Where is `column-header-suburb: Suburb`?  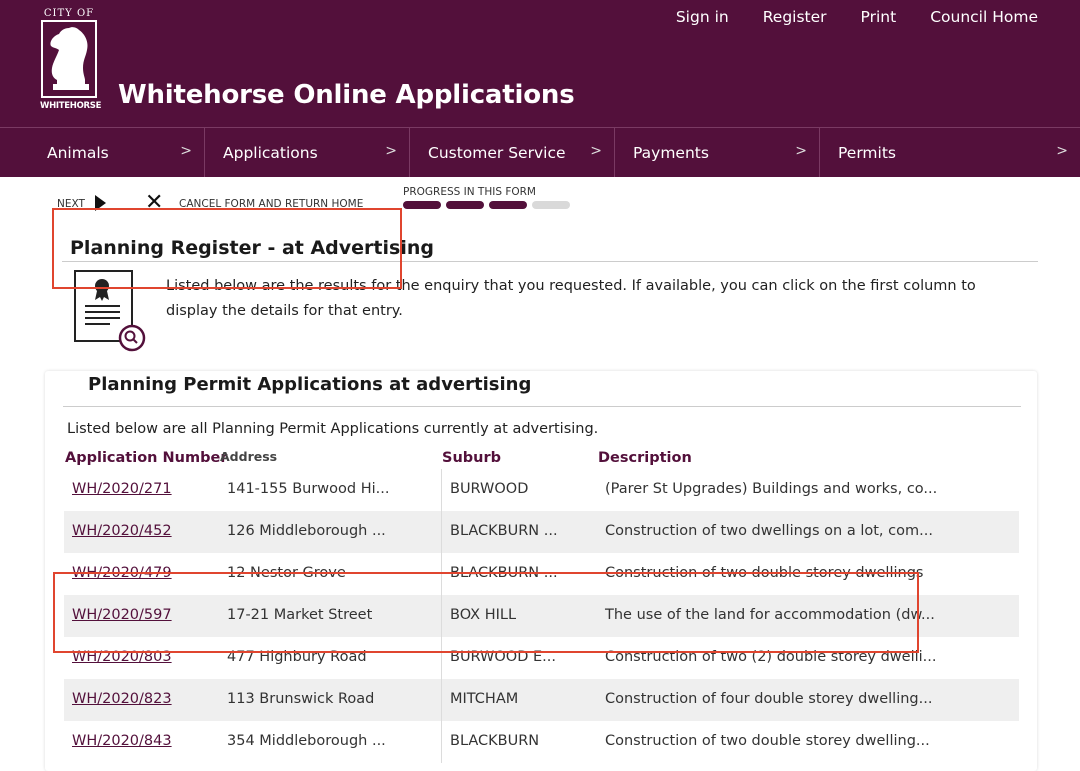
column-header-suburb: Suburb is located at coordinates (471, 458).